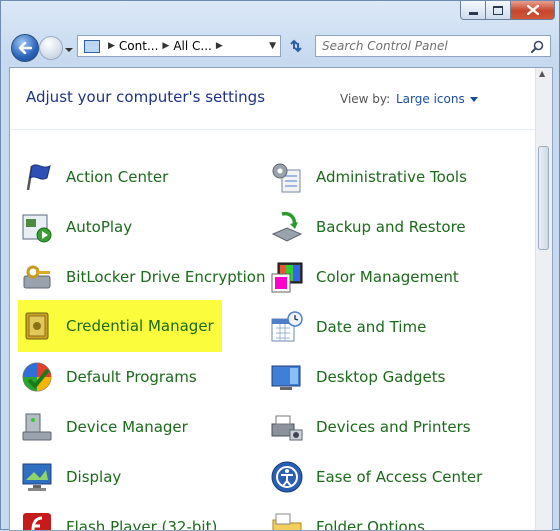 This screenshot has width=560, height=531. What do you see at coordinates (69, 47) in the screenshot?
I see `recent-pages-button` at bounding box center [69, 47].